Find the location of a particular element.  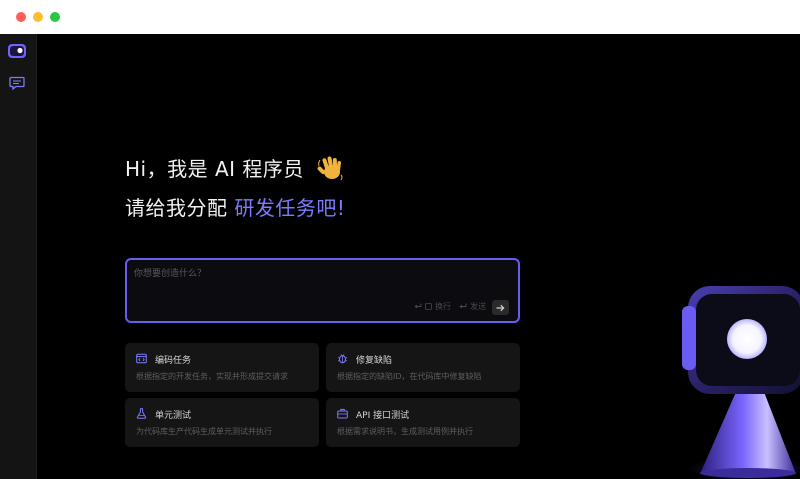

flask-icon is located at coordinates (141, 413).